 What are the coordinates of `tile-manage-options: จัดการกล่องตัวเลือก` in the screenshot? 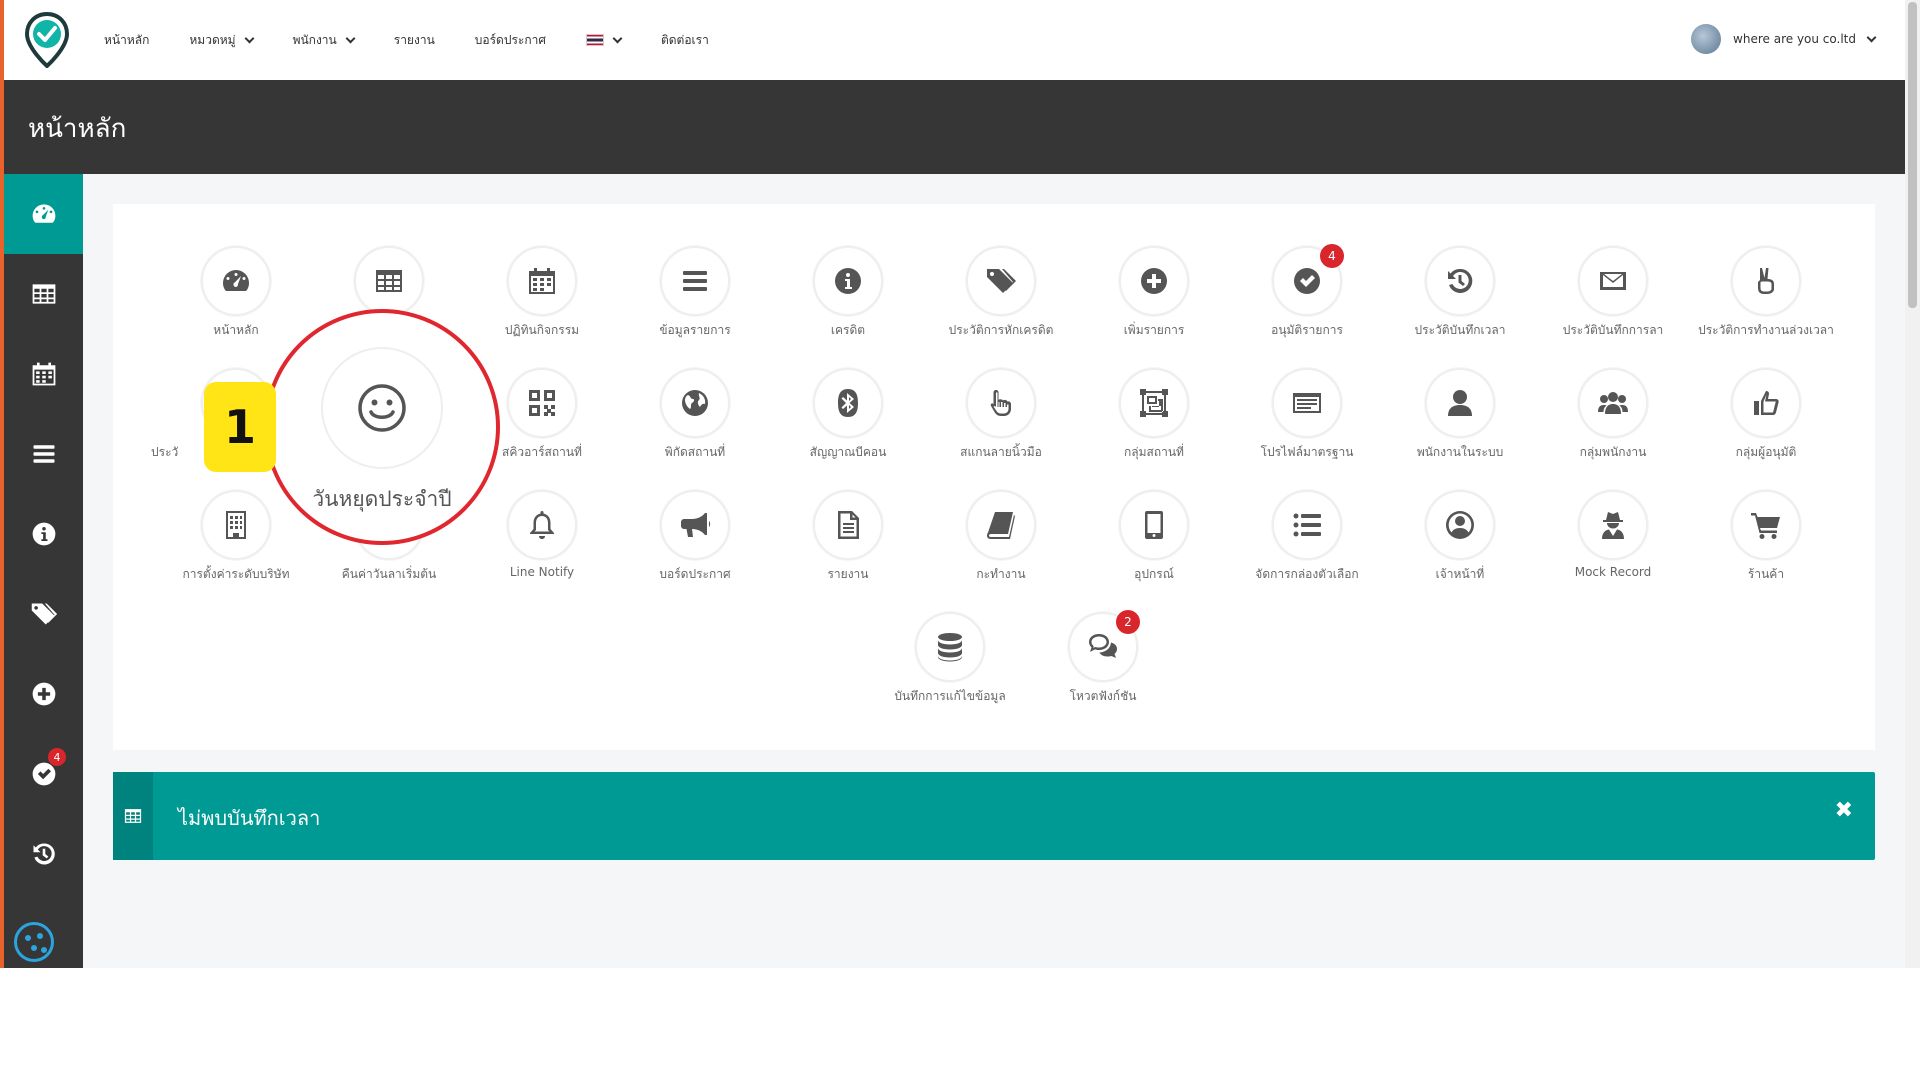 It's located at (1307, 533).